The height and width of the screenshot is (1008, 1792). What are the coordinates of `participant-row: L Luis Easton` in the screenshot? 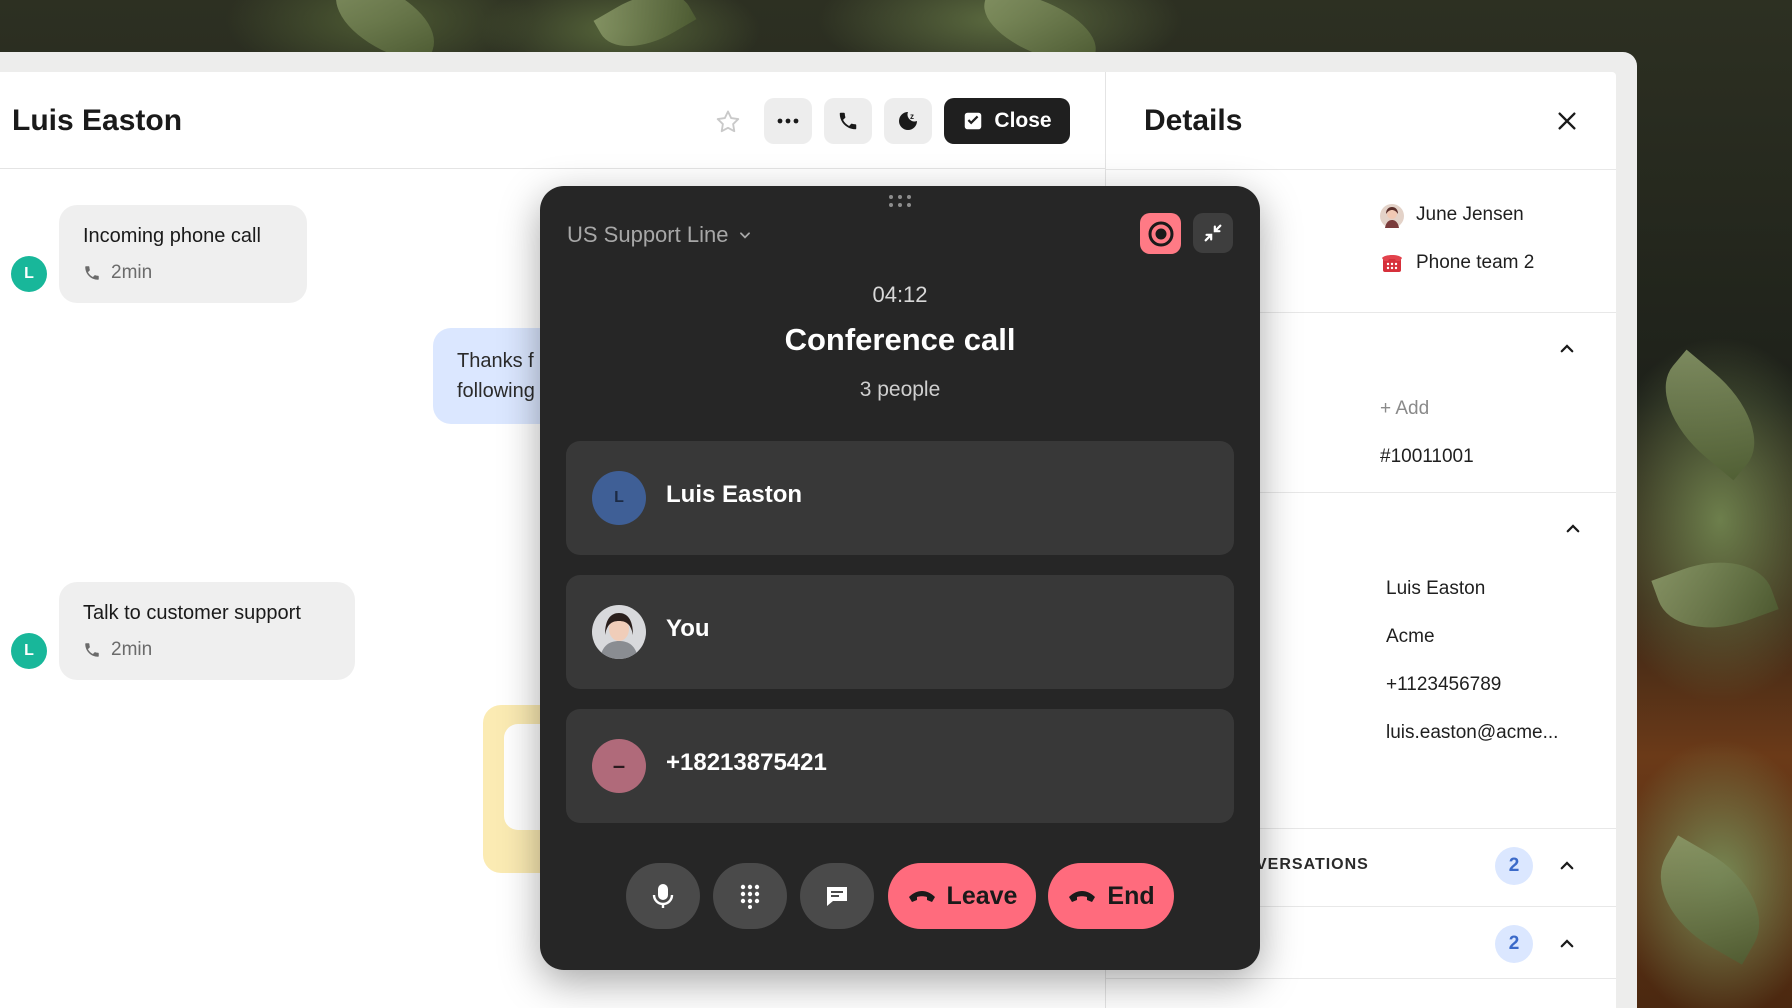 It's located at (900, 498).